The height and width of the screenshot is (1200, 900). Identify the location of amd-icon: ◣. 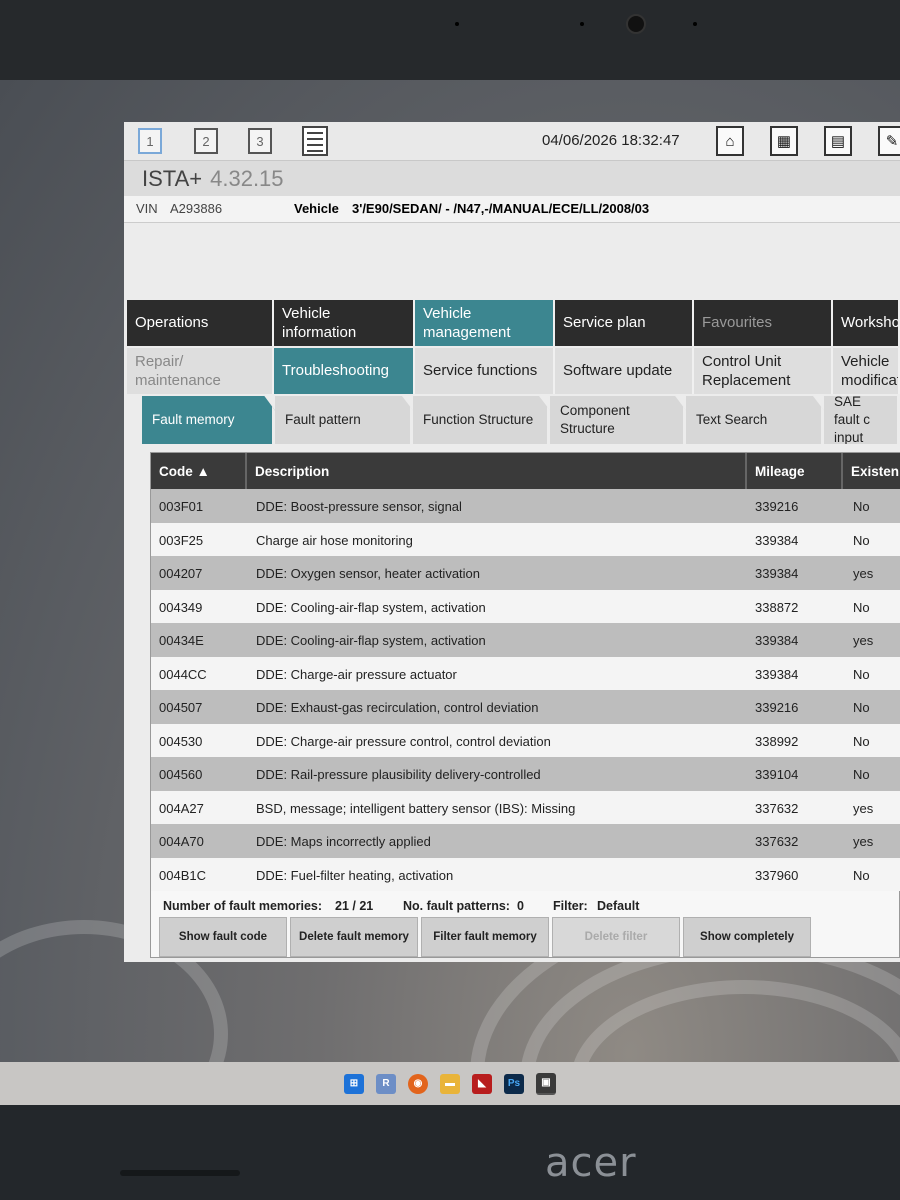
(482, 1083).